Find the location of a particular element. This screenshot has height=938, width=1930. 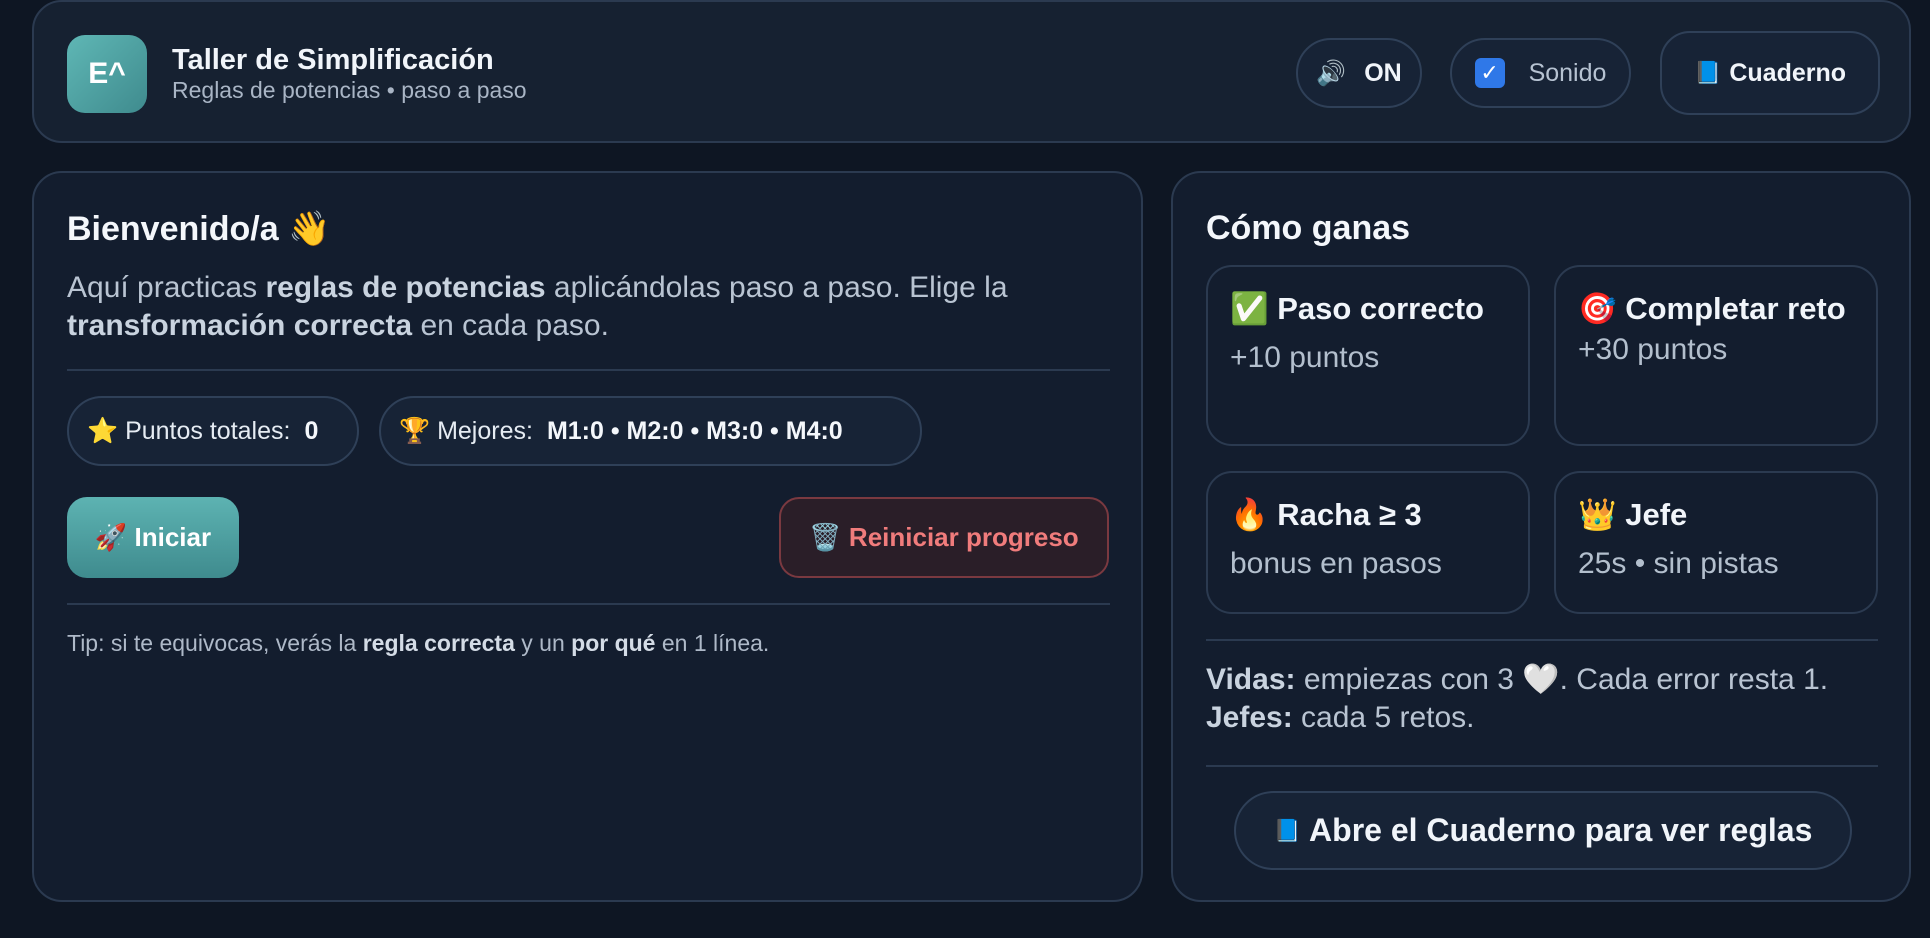

how-to-win-heading: Cómo ganas is located at coordinates (1308, 228).